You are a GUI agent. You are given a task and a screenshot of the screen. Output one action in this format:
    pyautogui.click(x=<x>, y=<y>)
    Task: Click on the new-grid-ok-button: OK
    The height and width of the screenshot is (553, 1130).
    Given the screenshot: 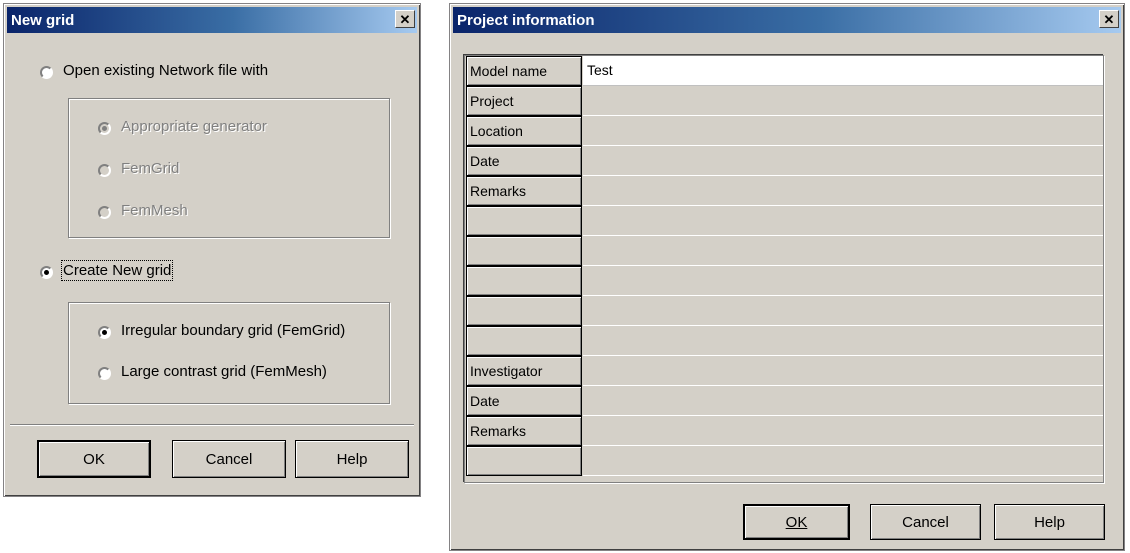 What is the action you would take?
    pyautogui.click(x=94, y=459)
    